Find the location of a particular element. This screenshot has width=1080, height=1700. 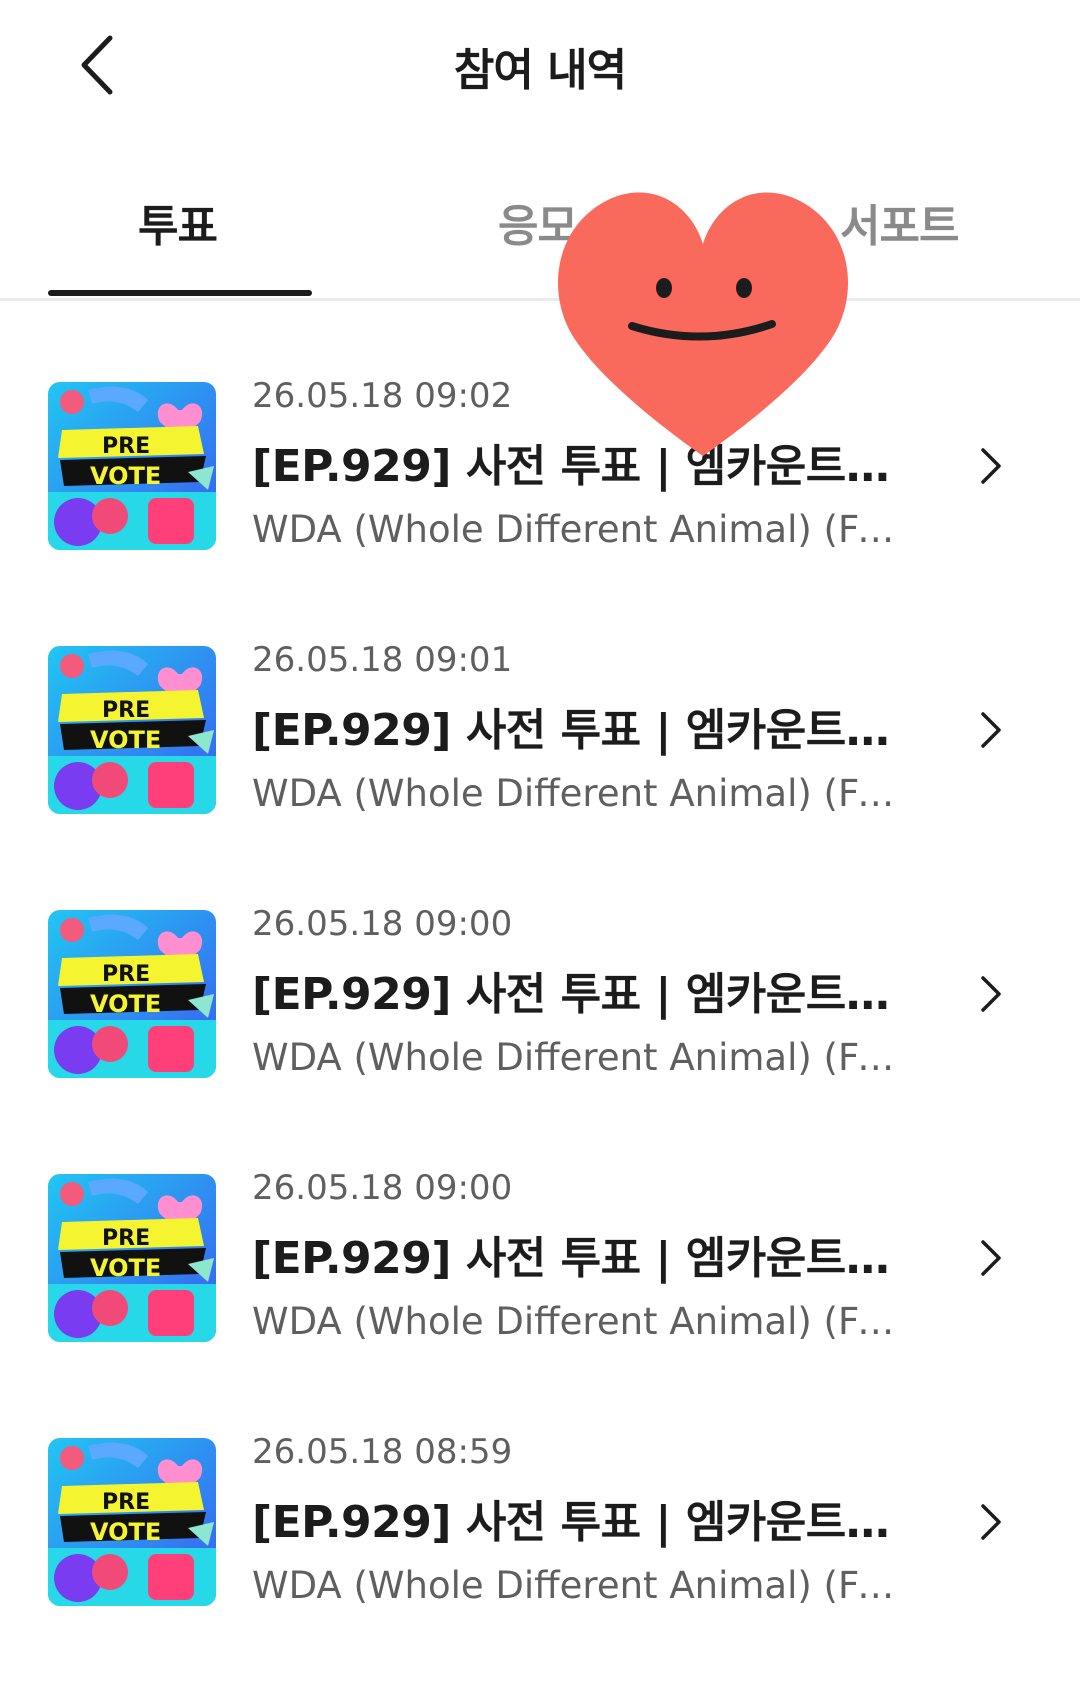

page-title: 참여 내역 is located at coordinates (540, 70).